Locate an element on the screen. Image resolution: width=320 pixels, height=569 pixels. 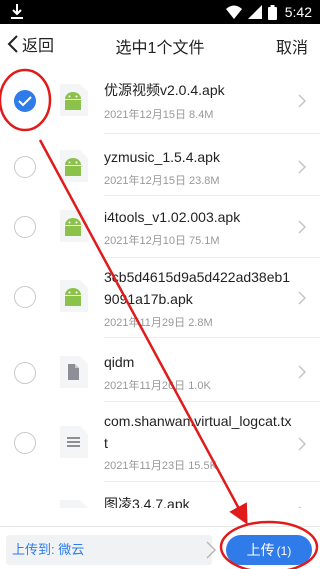
file-meta: 2021年11月23日 15.5K is located at coordinates (160, 465).